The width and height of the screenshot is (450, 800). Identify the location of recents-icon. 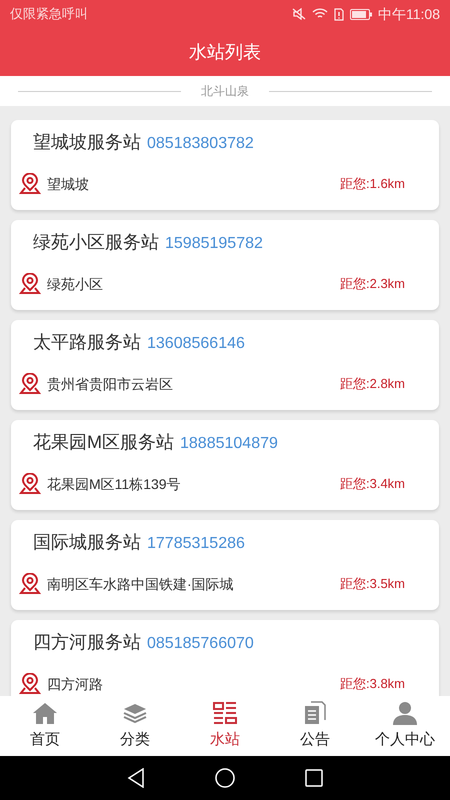
(314, 778).